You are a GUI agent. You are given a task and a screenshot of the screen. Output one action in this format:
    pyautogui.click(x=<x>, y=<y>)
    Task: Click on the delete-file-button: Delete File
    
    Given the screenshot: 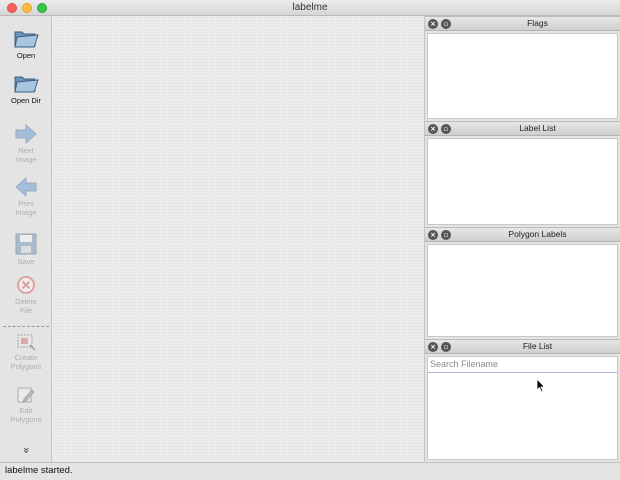 What is the action you would take?
    pyautogui.click(x=26, y=294)
    